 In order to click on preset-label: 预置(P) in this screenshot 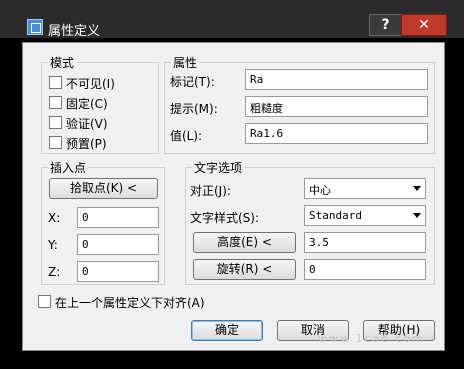, I will do `click(86, 144)`.